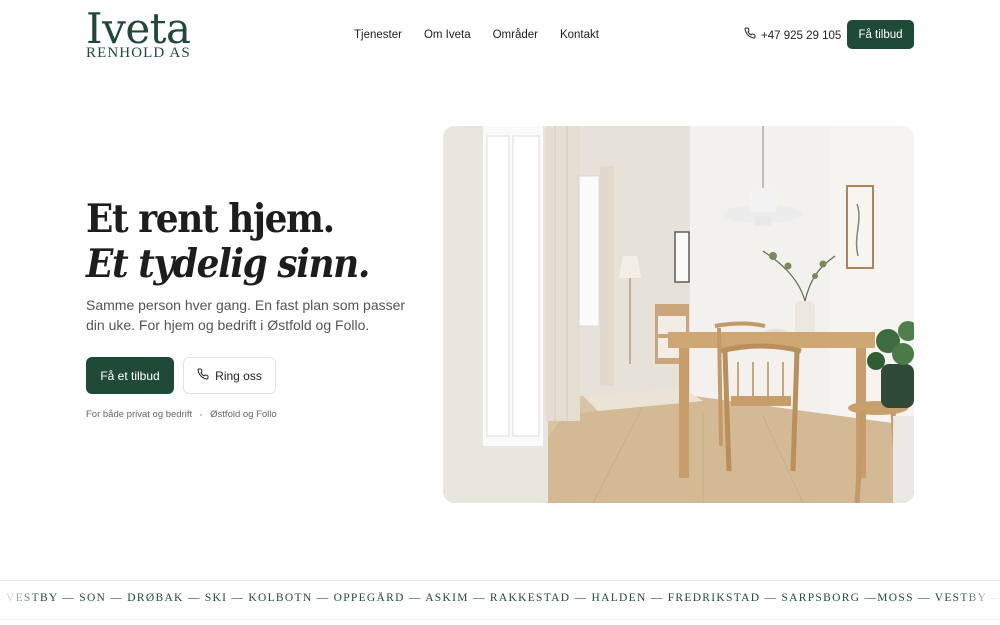 The width and height of the screenshot is (1000, 625). What do you see at coordinates (515, 35) in the screenshot?
I see `nav-item-omrader: Områder` at bounding box center [515, 35].